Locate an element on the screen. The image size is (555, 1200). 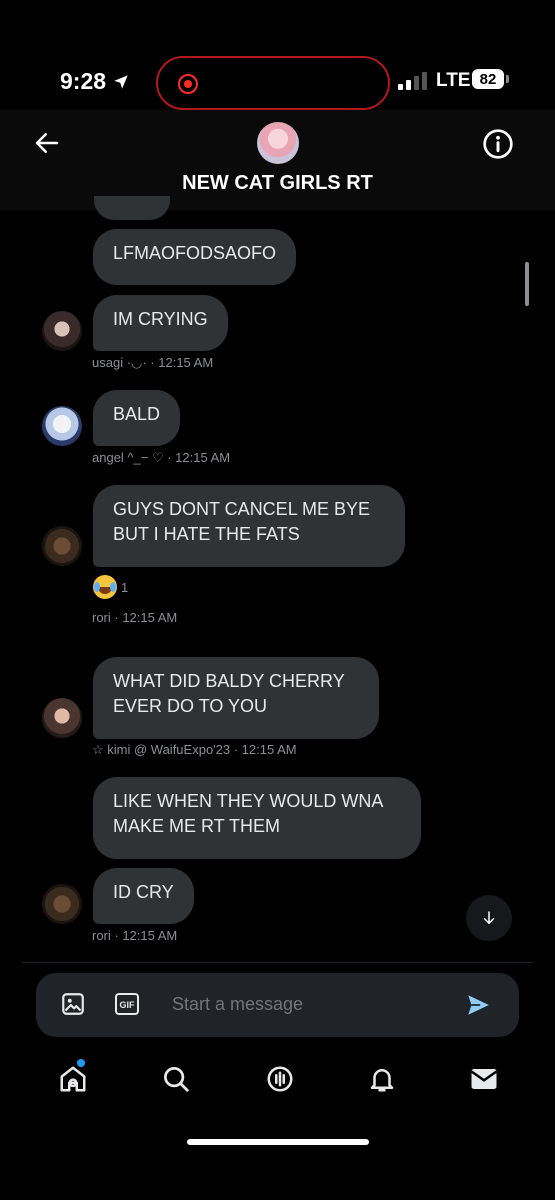
scroll-to-bottom-button is located at coordinates (489, 918).